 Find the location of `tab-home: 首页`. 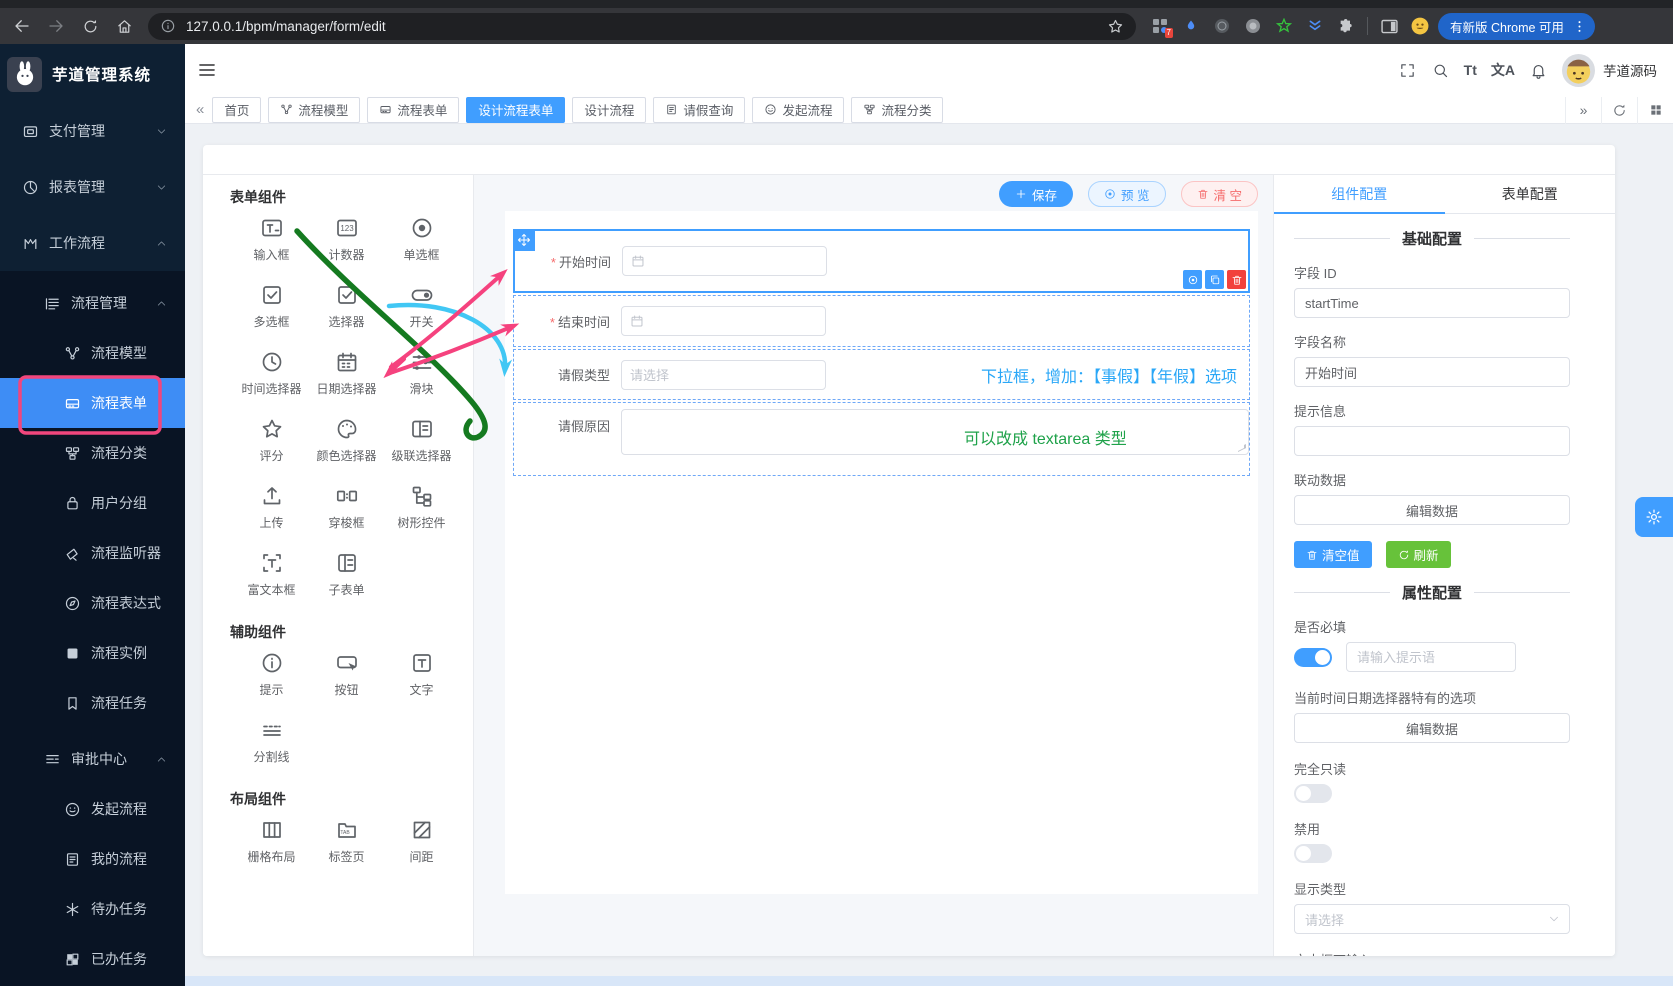

tab-home: 首页 is located at coordinates (237, 109).